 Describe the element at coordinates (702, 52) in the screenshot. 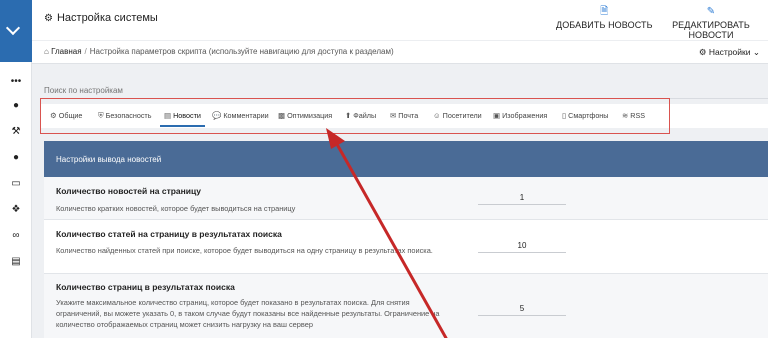

I see `gear-icon: ⚙` at that location.